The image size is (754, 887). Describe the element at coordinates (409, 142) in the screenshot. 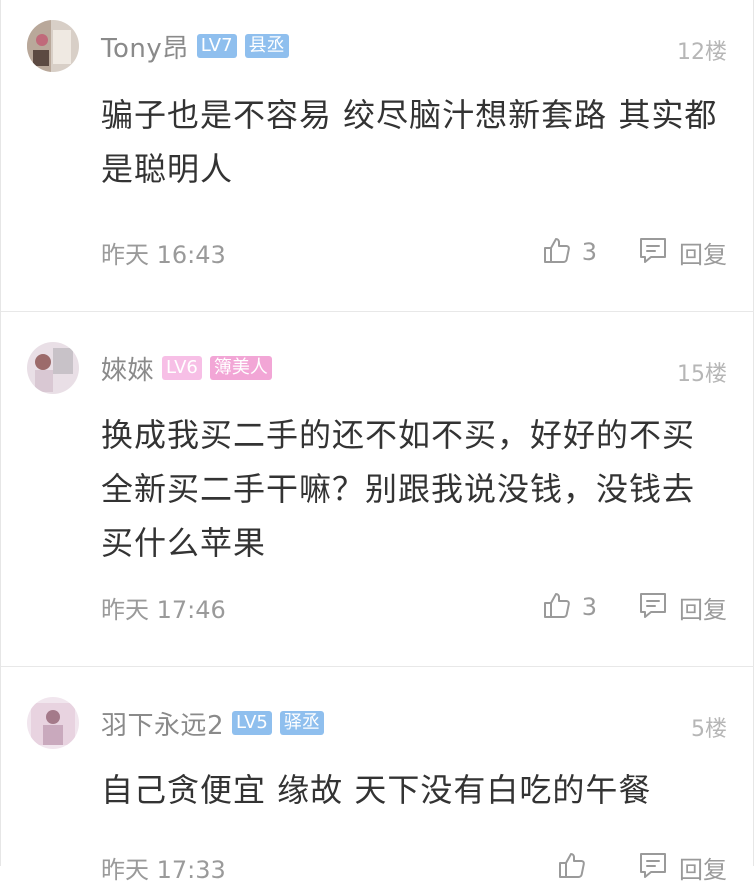

I see `comment-content: 骗子也是不容易 绞尽脑汁想新套路 其实都是聪明人` at that location.